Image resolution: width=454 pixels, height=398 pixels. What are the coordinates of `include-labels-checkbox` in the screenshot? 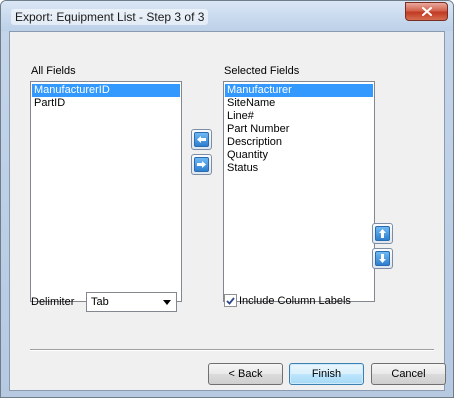 It's located at (230, 300).